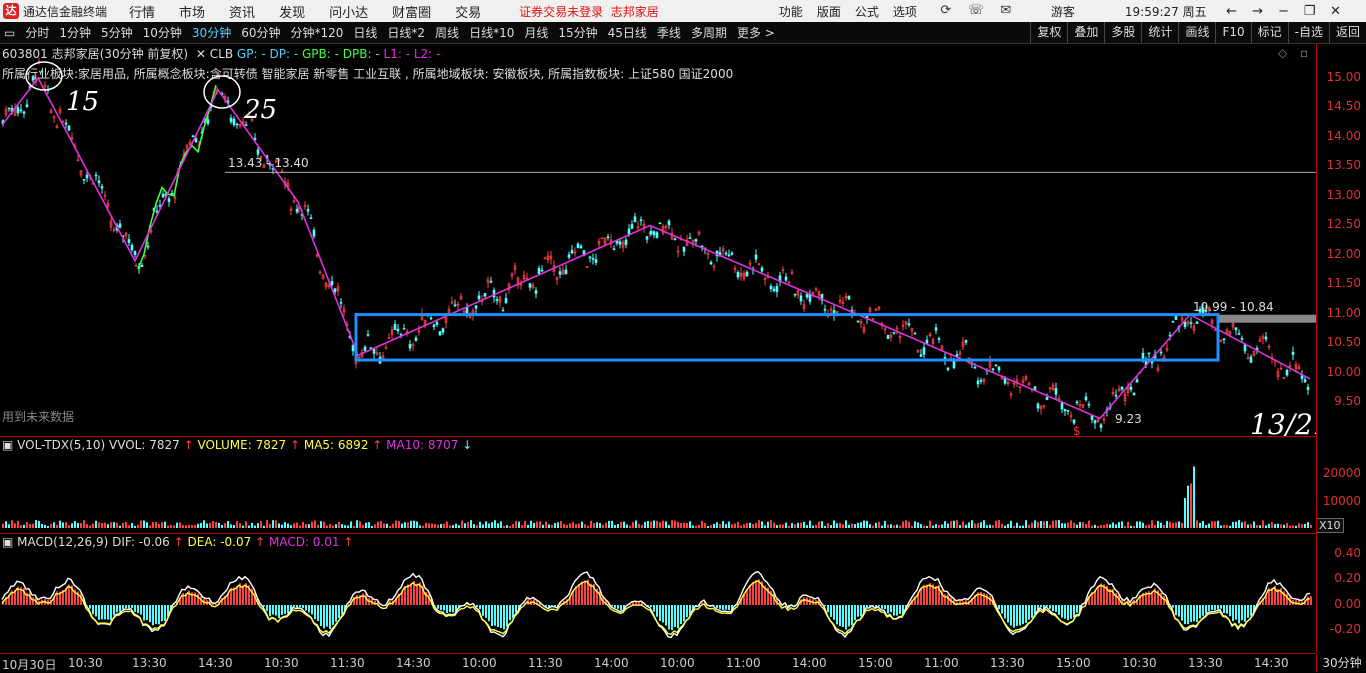  I want to click on tool-biaoji: 标记, so click(1269, 32).